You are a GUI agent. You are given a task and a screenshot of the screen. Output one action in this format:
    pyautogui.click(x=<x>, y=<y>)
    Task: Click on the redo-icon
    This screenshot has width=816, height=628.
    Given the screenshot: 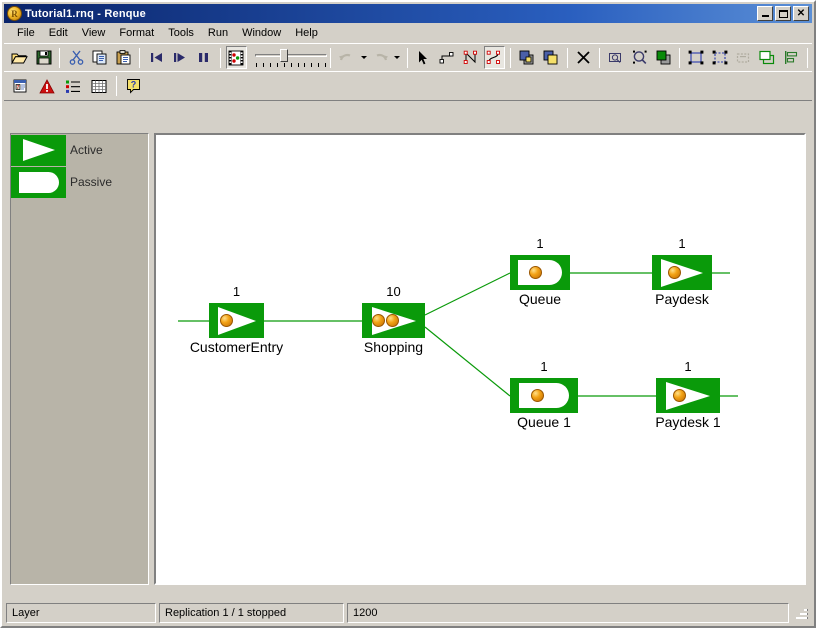 What is the action you would take?
    pyautogui.click(x=381, y=57)
    